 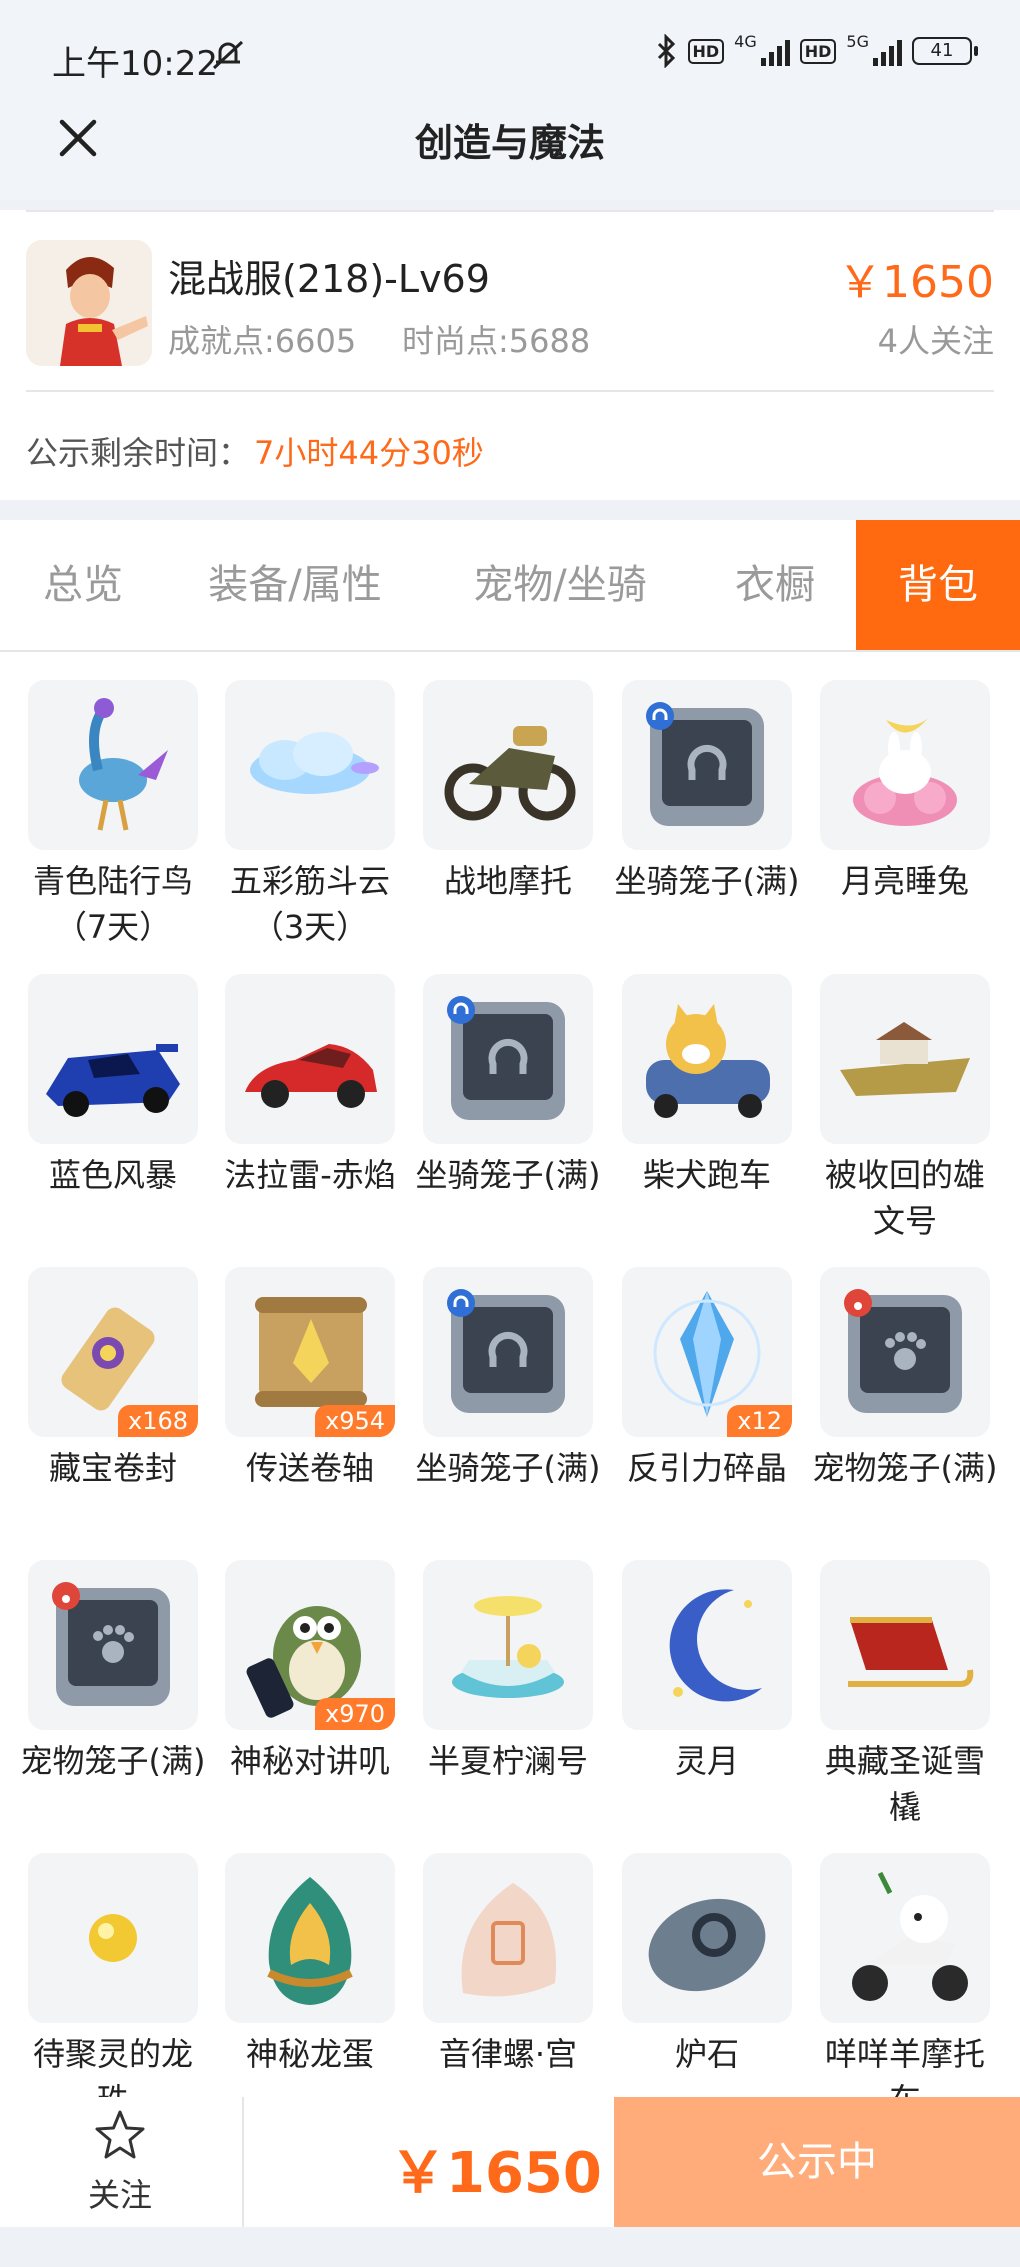 I want to click on backpack-item: 灵月, so click(x=707, y=1672).